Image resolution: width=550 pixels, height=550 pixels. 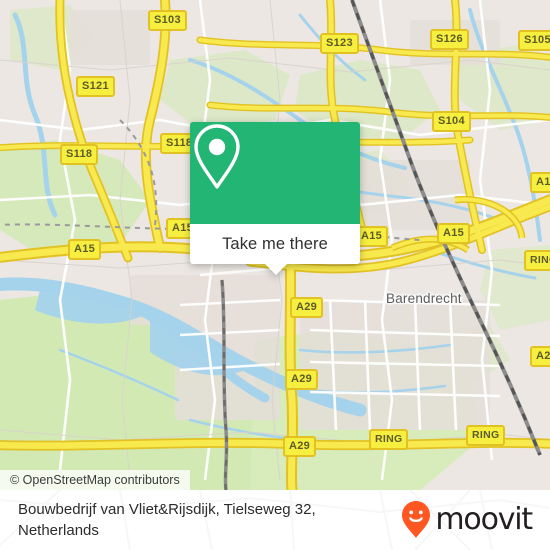 I want to click on road-shield-s126: S126, so click(x=449, y=39).